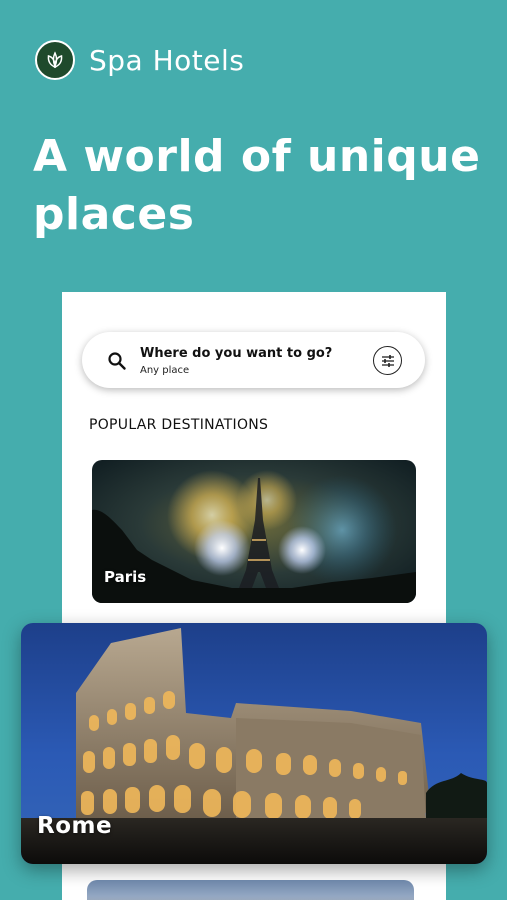  What do you see at coordinates (55, 60) in the screenshot?
I see `leaf-icon` at bounding box center [55, 60].